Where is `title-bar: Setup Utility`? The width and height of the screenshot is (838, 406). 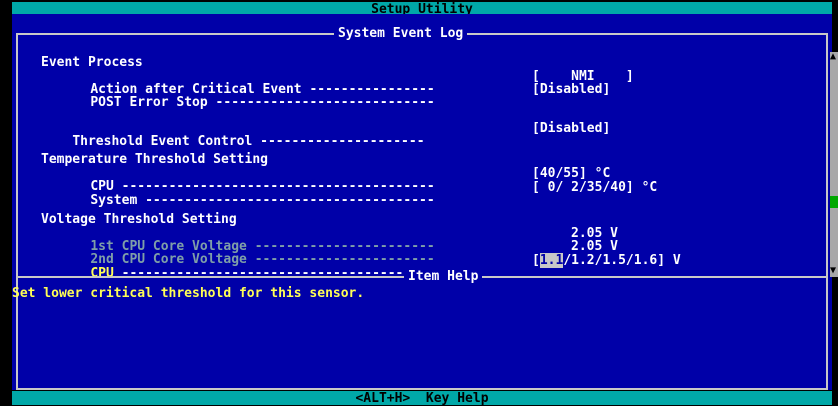
title-bar: Setup Utility is located at coordinates (422, 9).